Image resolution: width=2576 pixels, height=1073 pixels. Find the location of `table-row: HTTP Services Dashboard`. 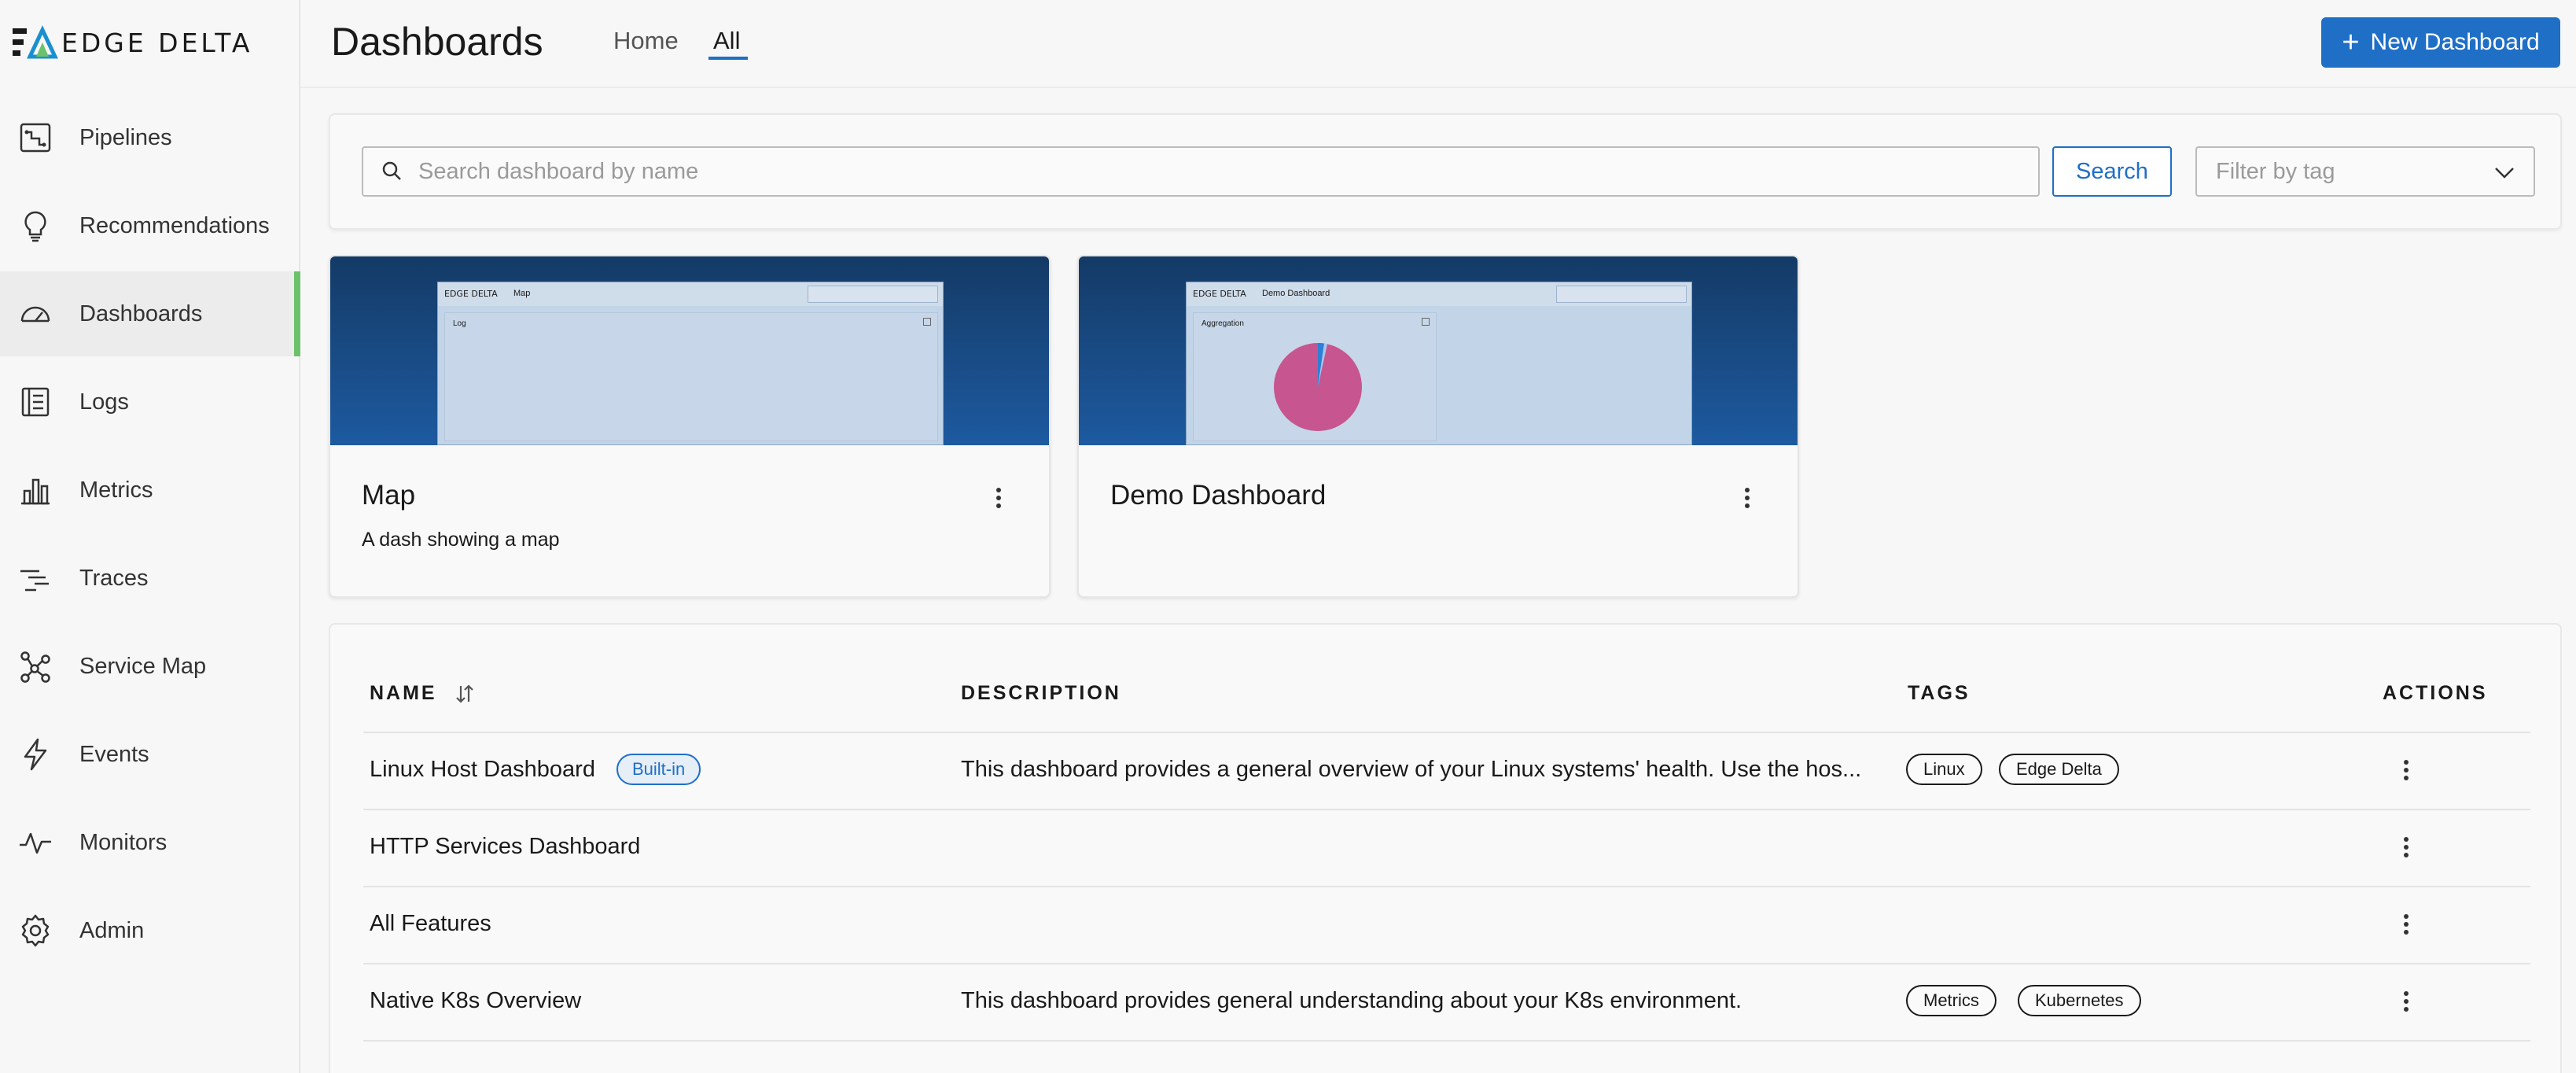

table-row: HTTP Services Dashboard is located at coordinates (1447, 848).